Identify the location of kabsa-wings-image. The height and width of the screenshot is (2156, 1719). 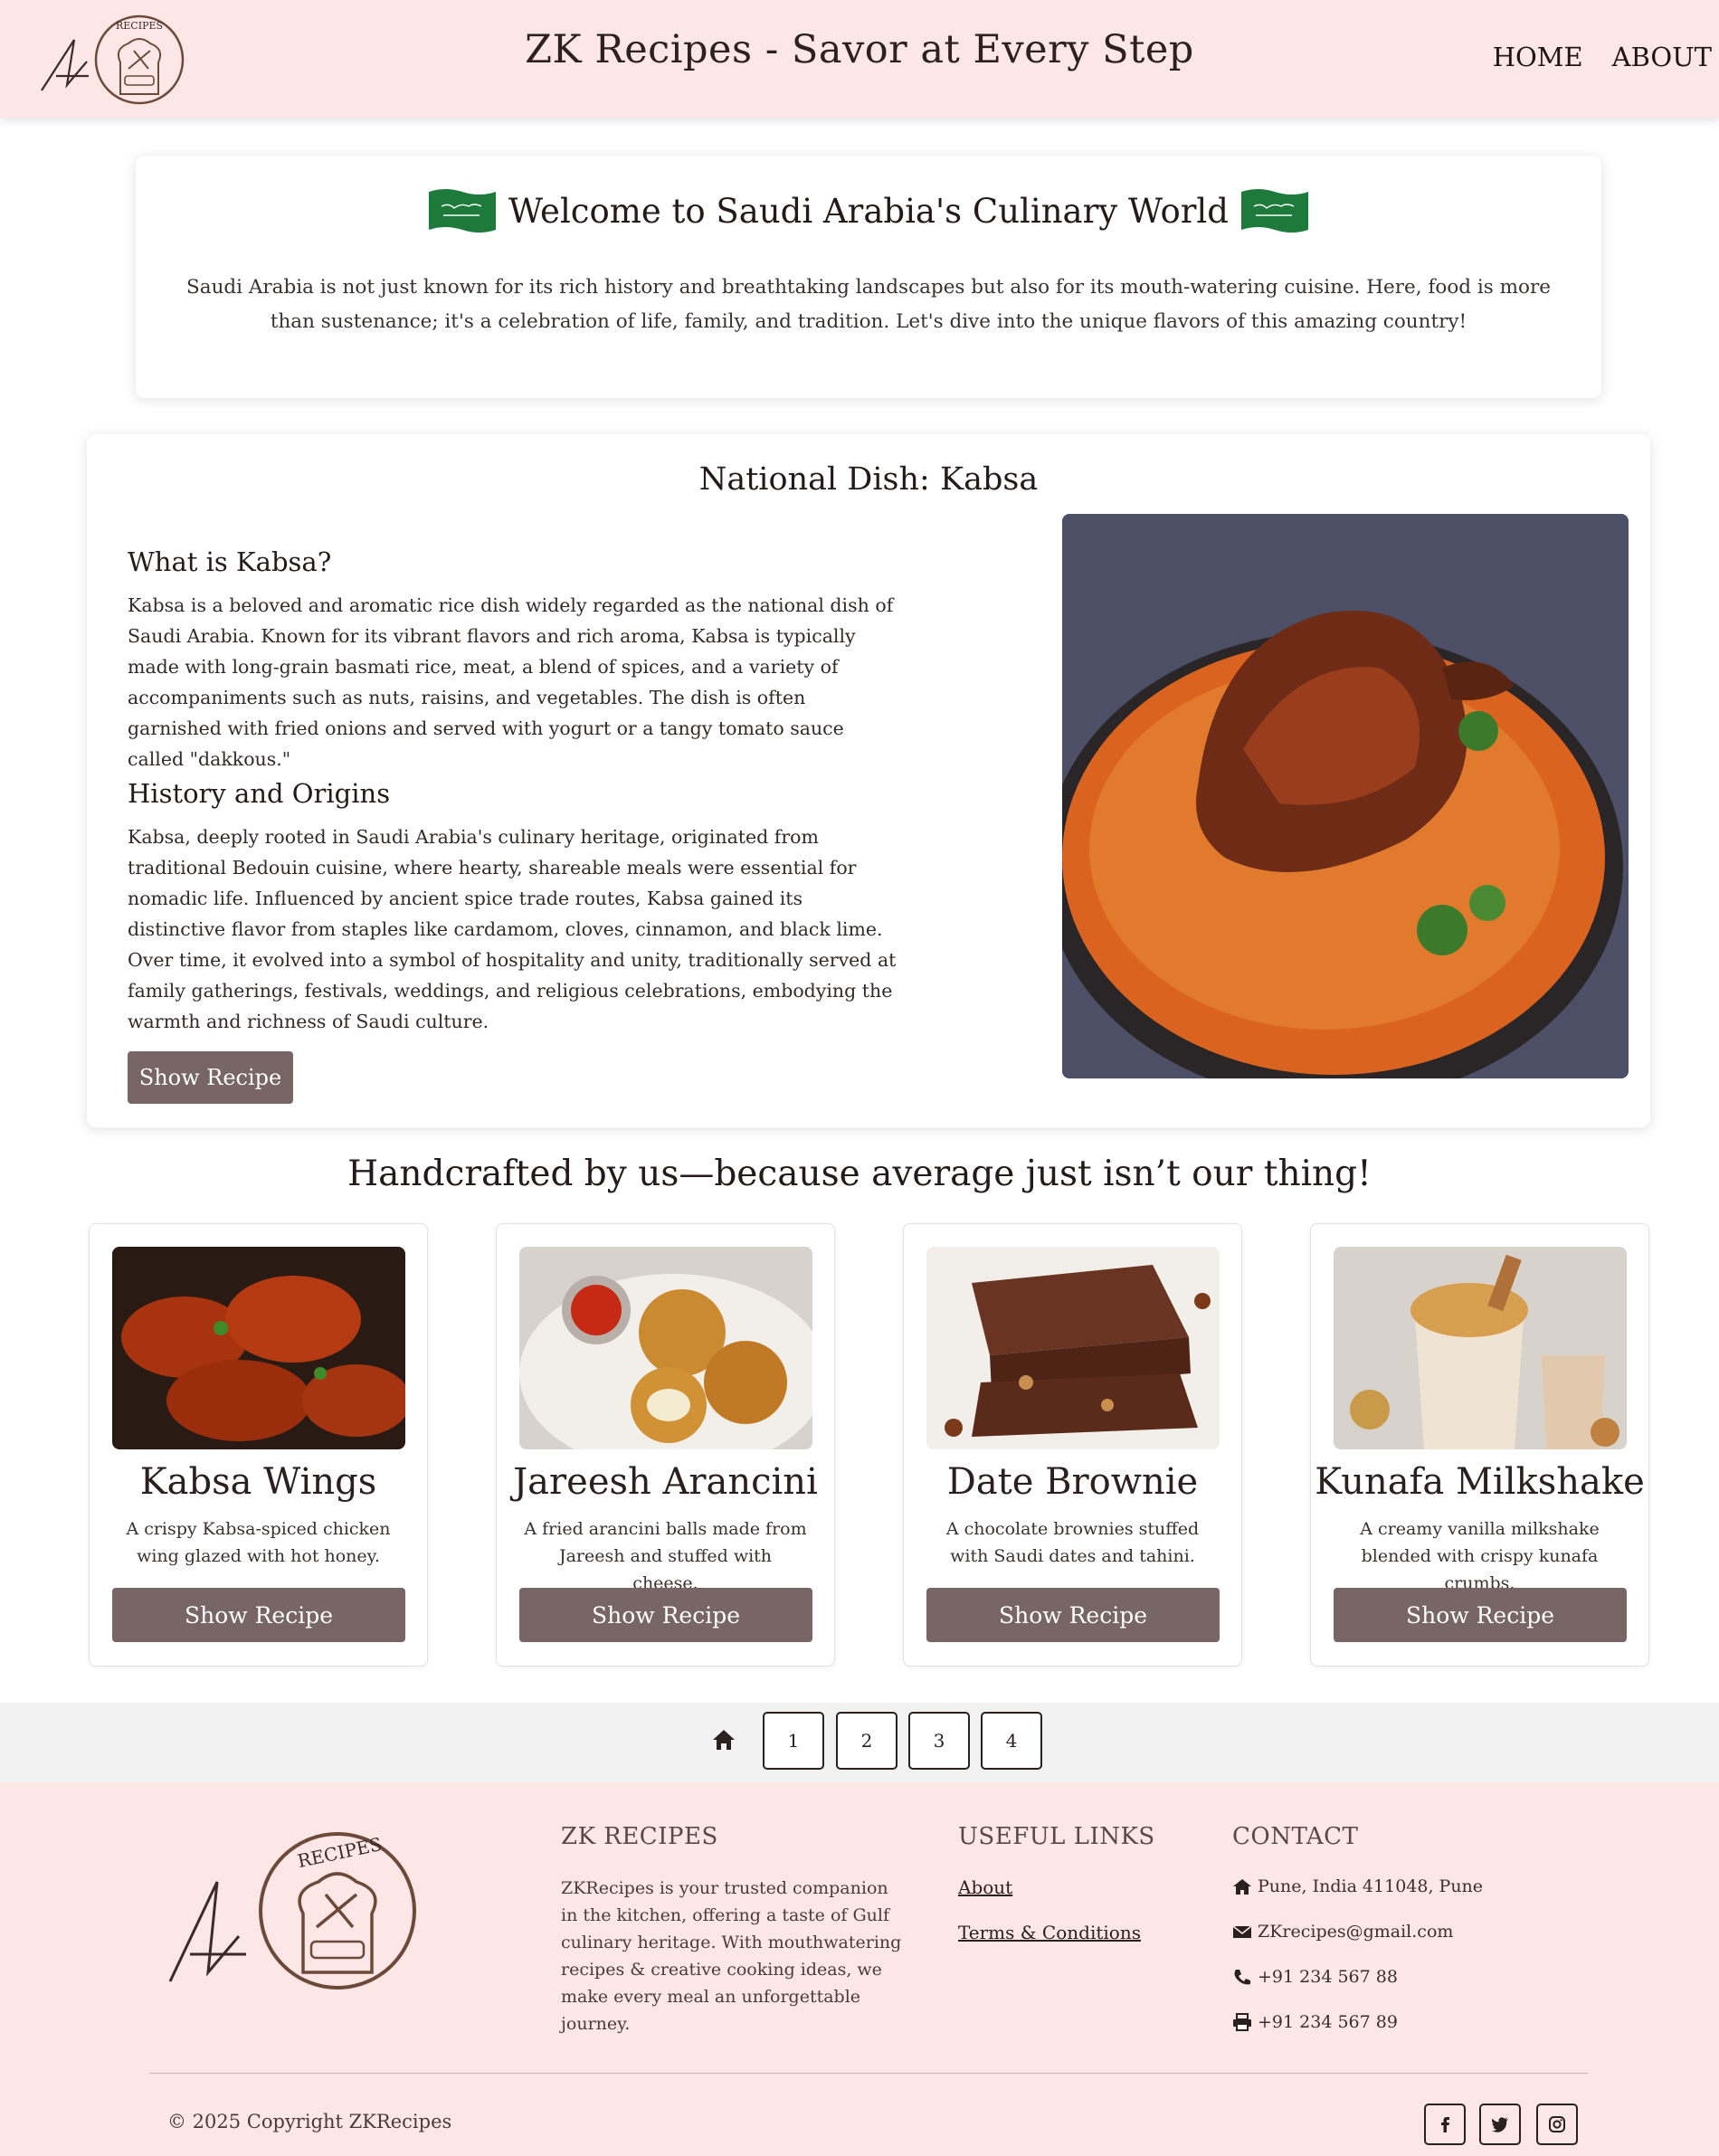
(259, 1348).